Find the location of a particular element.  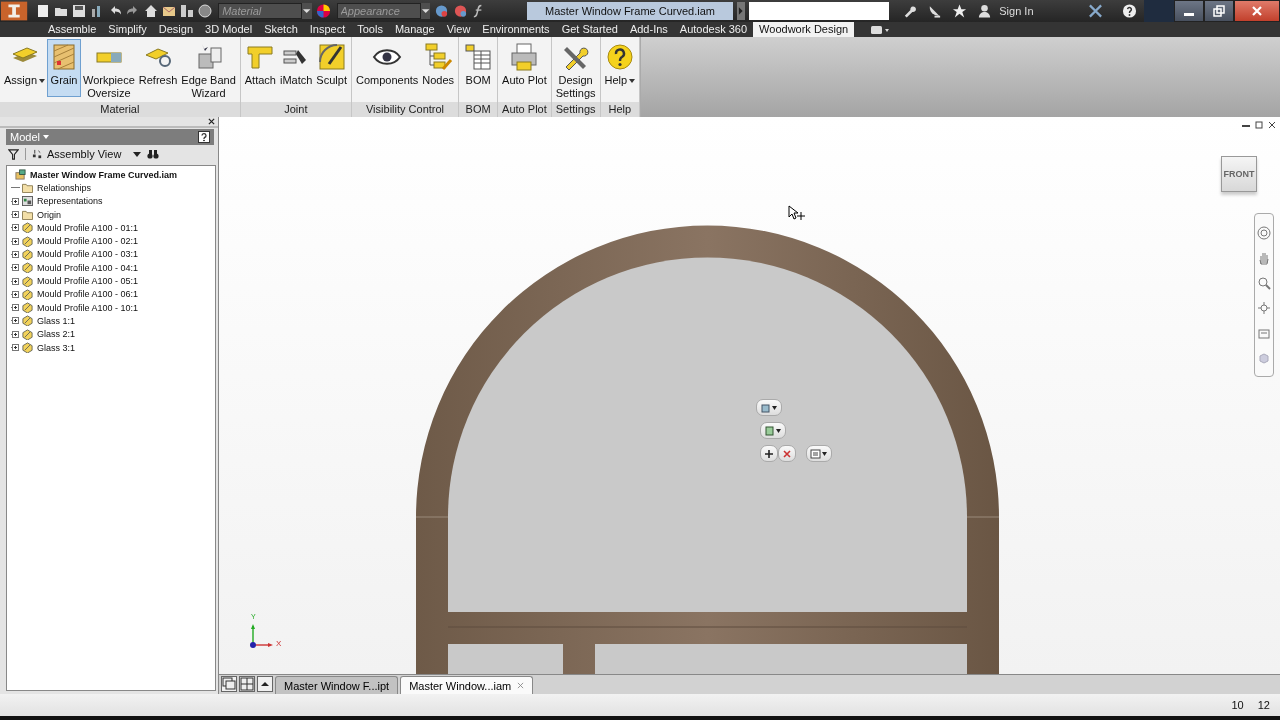

ribbon-tab: Inspect is located at coordinates (327, 29).